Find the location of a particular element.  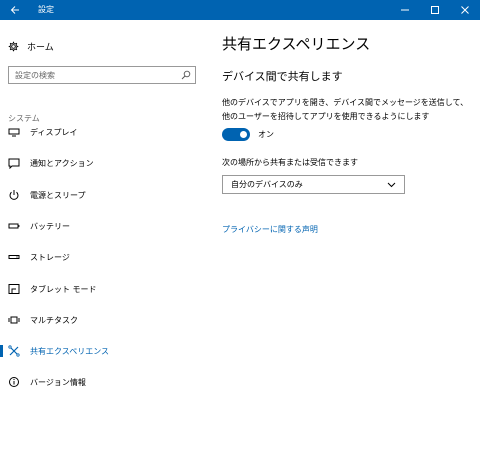

search-icon is located at coordinates (186, 75).